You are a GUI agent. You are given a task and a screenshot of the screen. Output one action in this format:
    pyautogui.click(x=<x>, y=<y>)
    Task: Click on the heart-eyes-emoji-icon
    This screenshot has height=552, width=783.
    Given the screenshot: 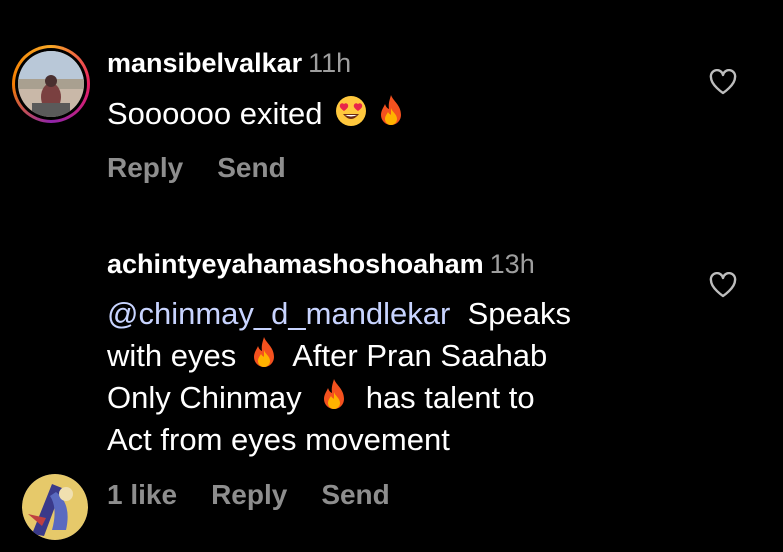 What is the action you would take?
    pyautogui.click(x=351, y=111)
    